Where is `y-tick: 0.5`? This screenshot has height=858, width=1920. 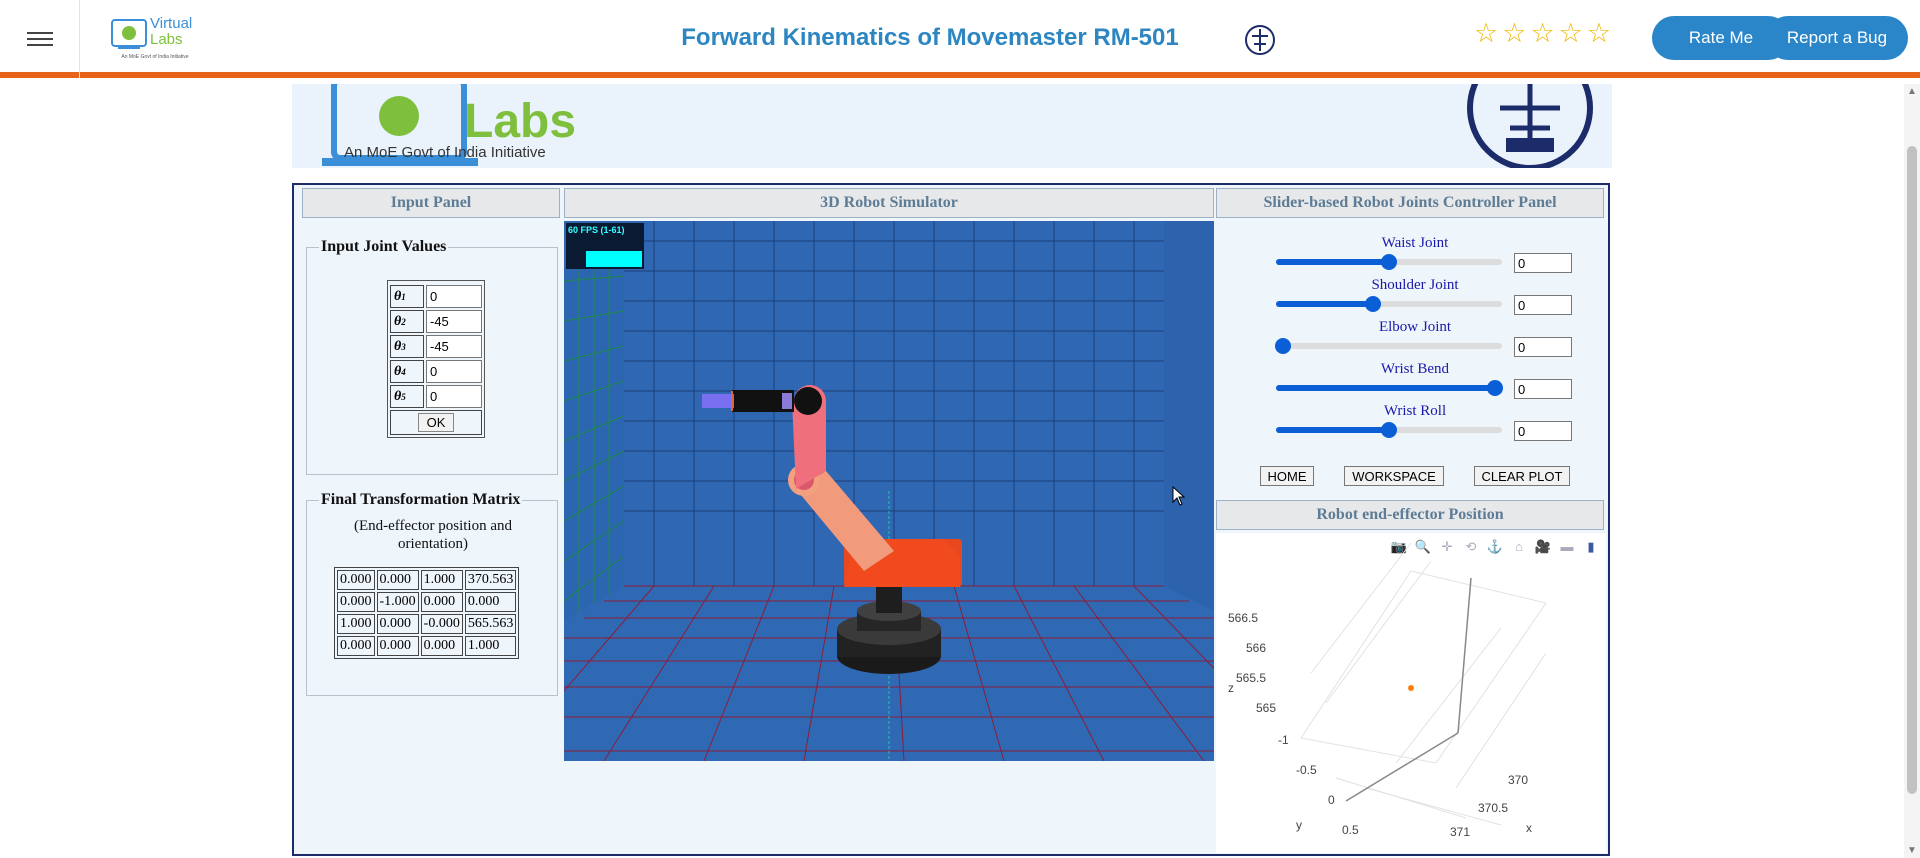
y-tick: 0.5 is located at coordinates (1350, 830).